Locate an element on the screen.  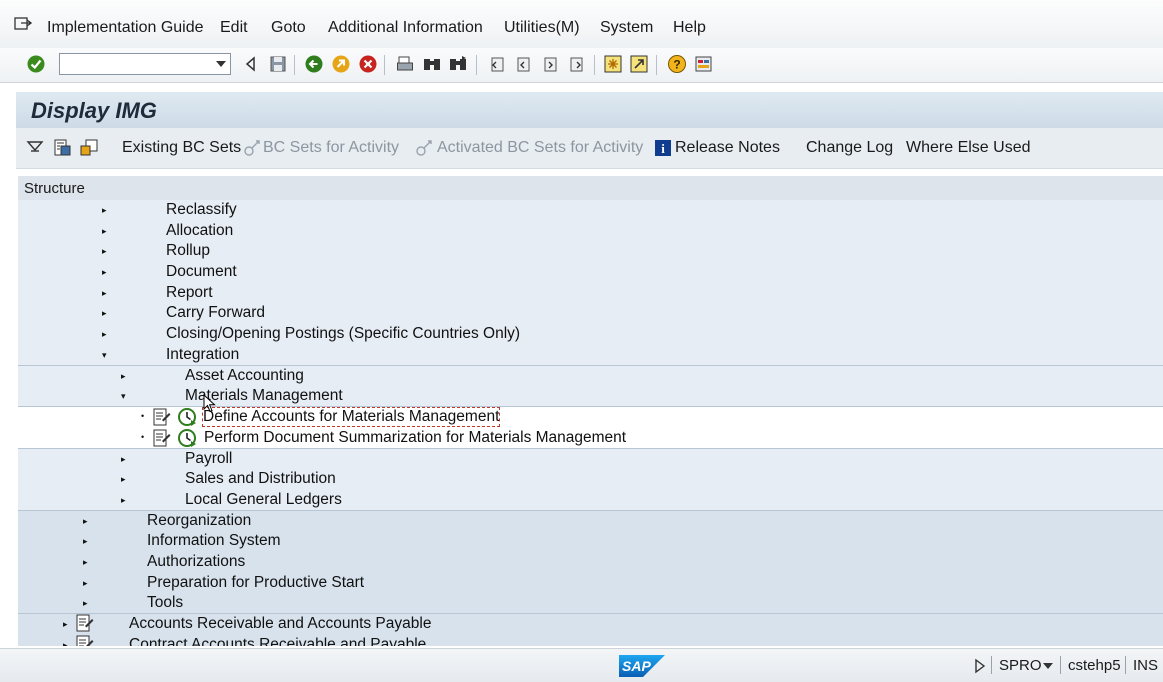
tree-node-expanded: ▾ Integration is located at coordinates (590, 355).